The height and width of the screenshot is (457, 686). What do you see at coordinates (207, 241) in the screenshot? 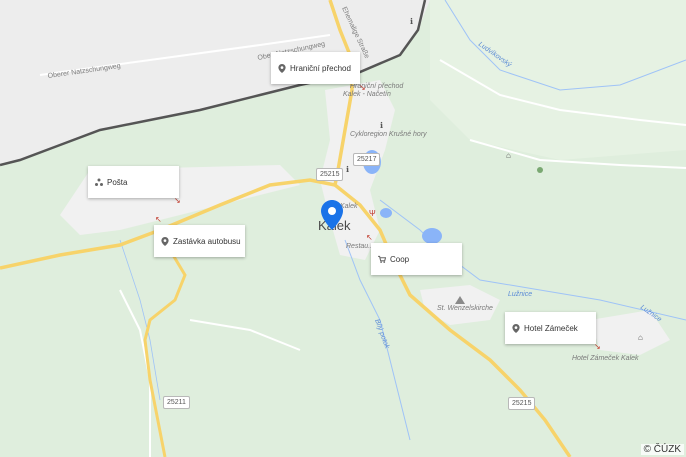
I see `poi-label: Zastávka autobusu` at bounding box center [207, 241].